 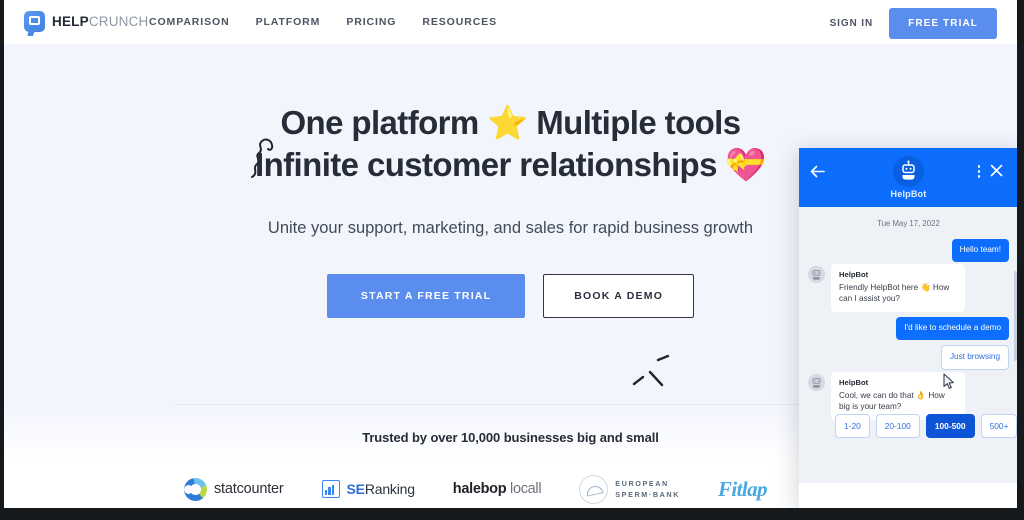 What do you see at coordinates (979, 173) in the screenshot?
I see `kebab-menu-icon` at bounding box center [979, 173].